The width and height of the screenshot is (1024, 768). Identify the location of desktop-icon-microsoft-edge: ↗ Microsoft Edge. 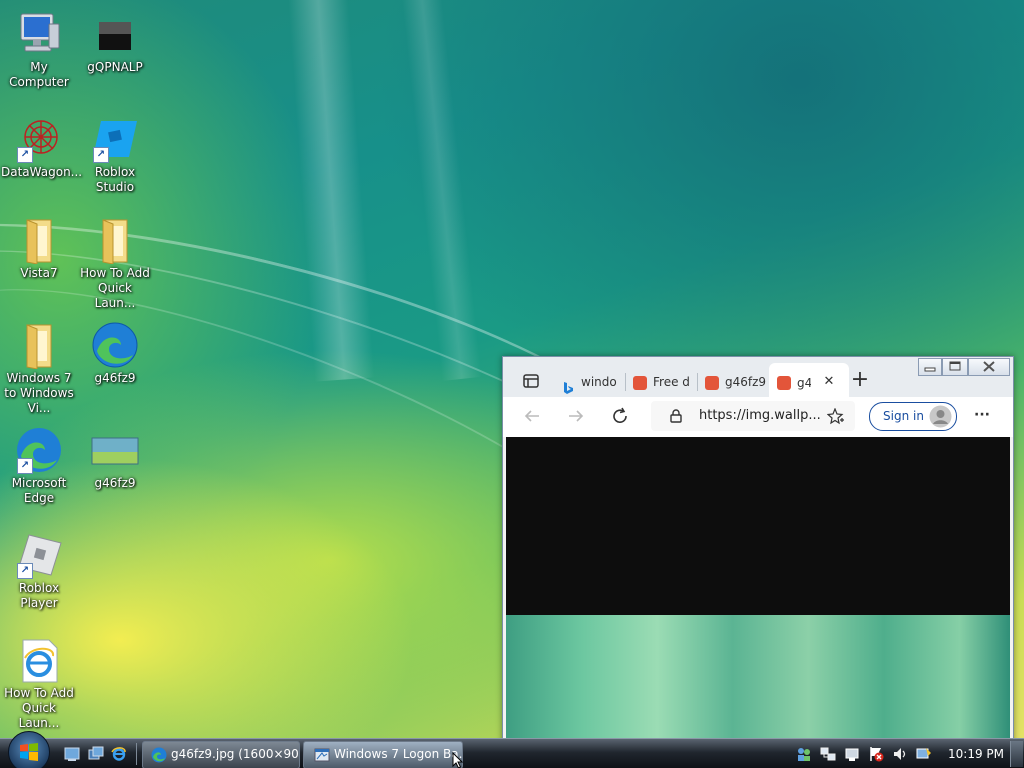
(39, 466).